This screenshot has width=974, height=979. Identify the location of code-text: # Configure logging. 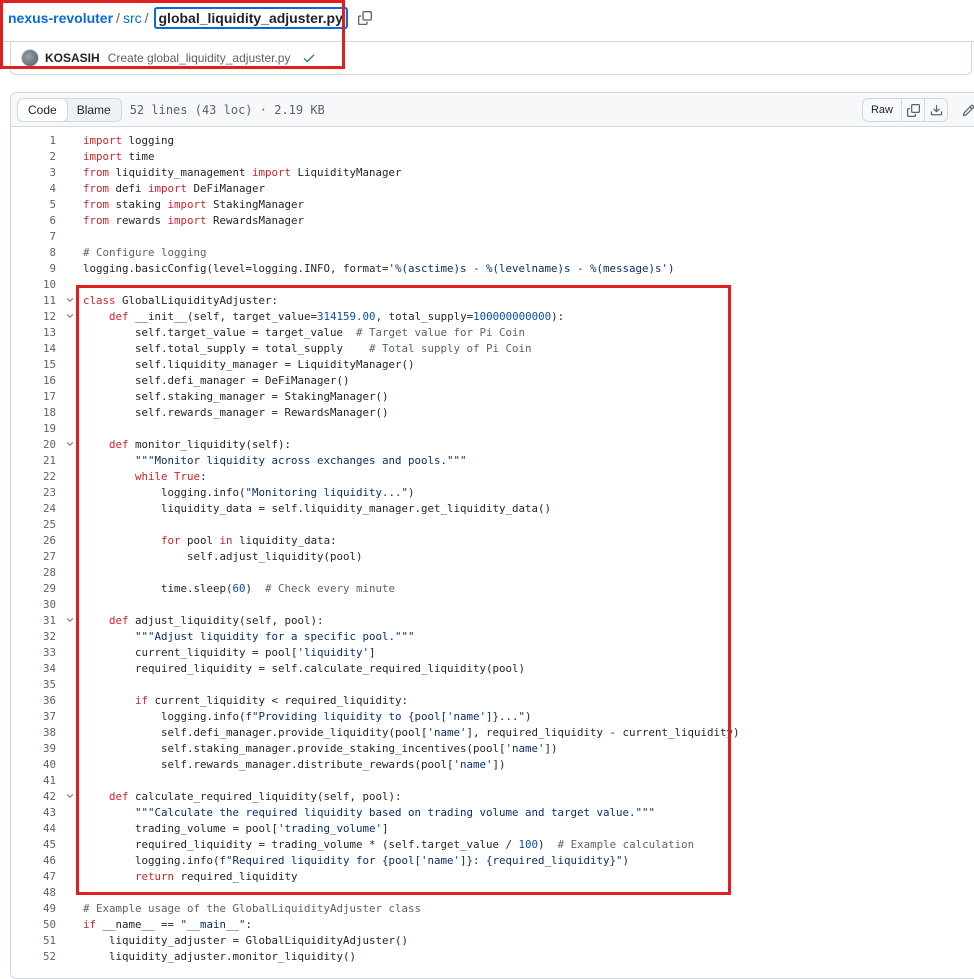
(145, 252).